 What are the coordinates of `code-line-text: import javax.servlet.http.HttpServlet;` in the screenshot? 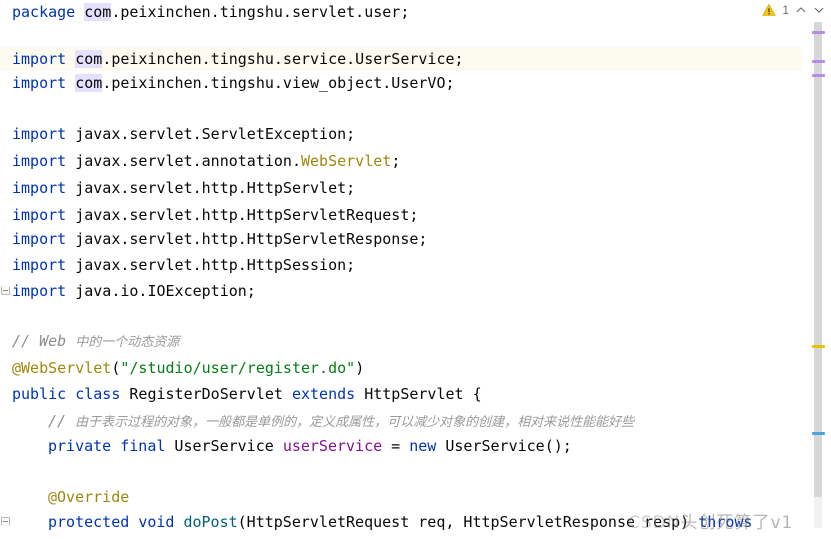 It's located at (177, 188).